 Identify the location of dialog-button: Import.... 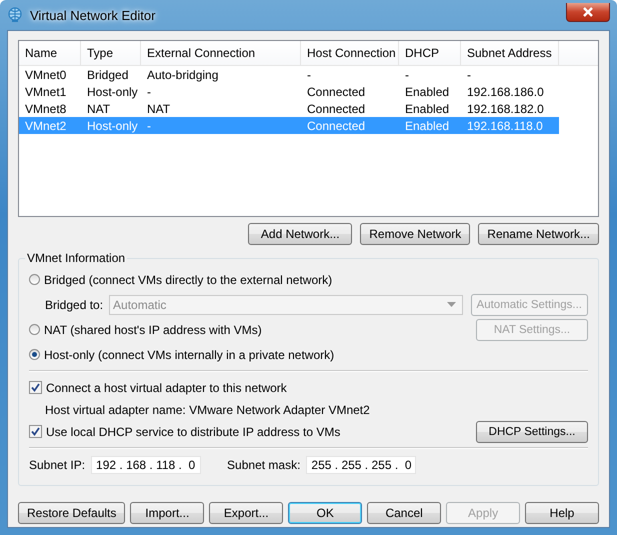
(167, 513).